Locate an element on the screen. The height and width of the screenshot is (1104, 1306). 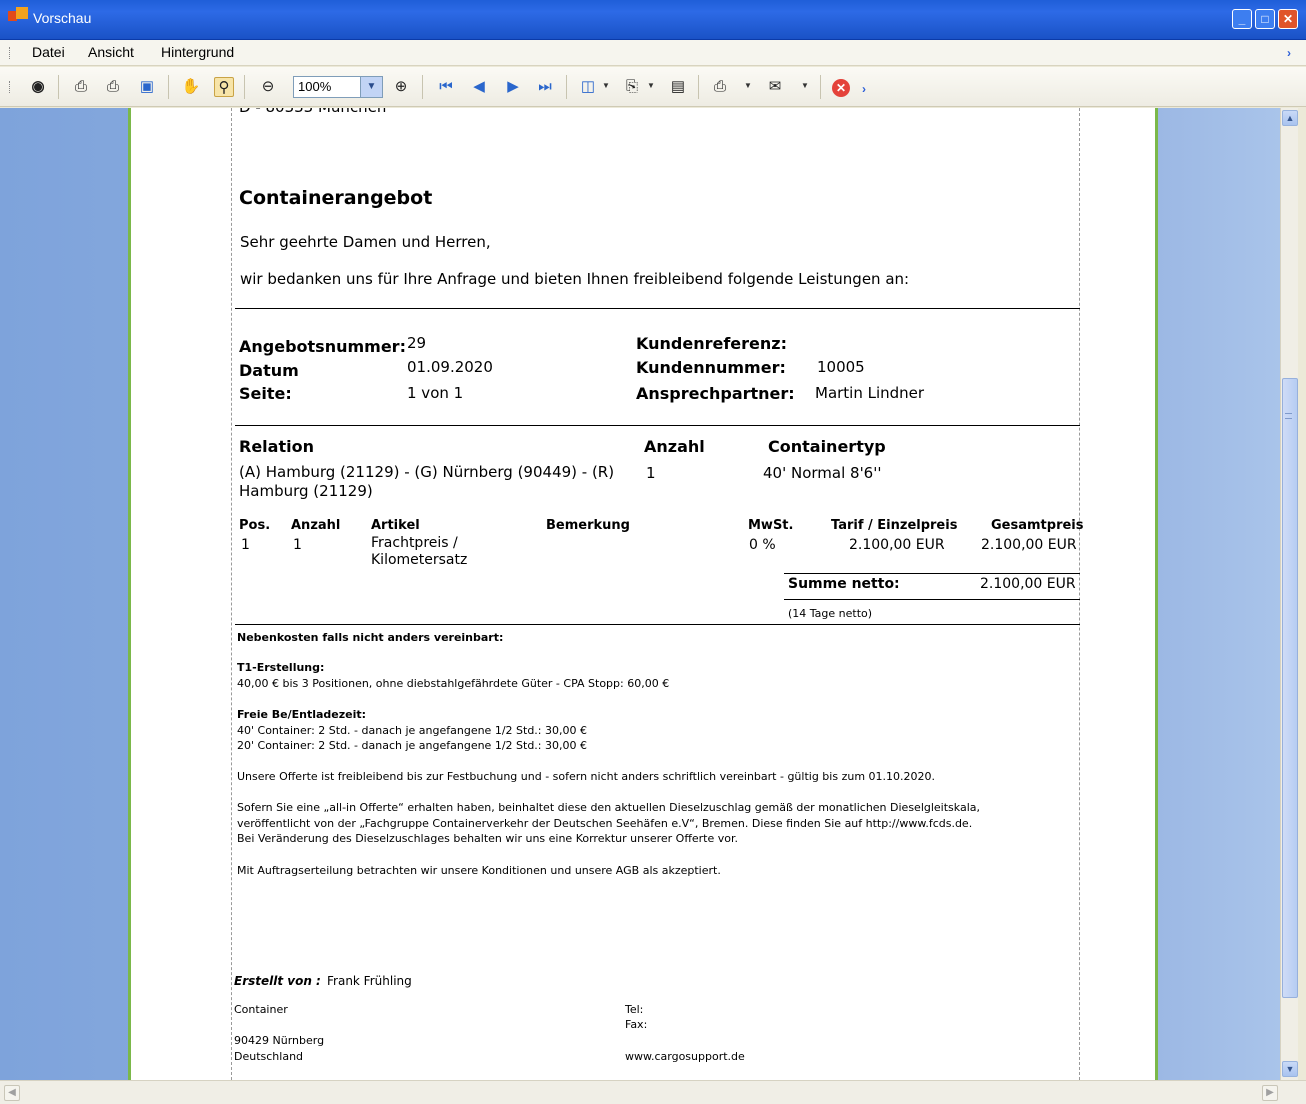
row-anzahl: 1 is located at coordinates (297, 545).